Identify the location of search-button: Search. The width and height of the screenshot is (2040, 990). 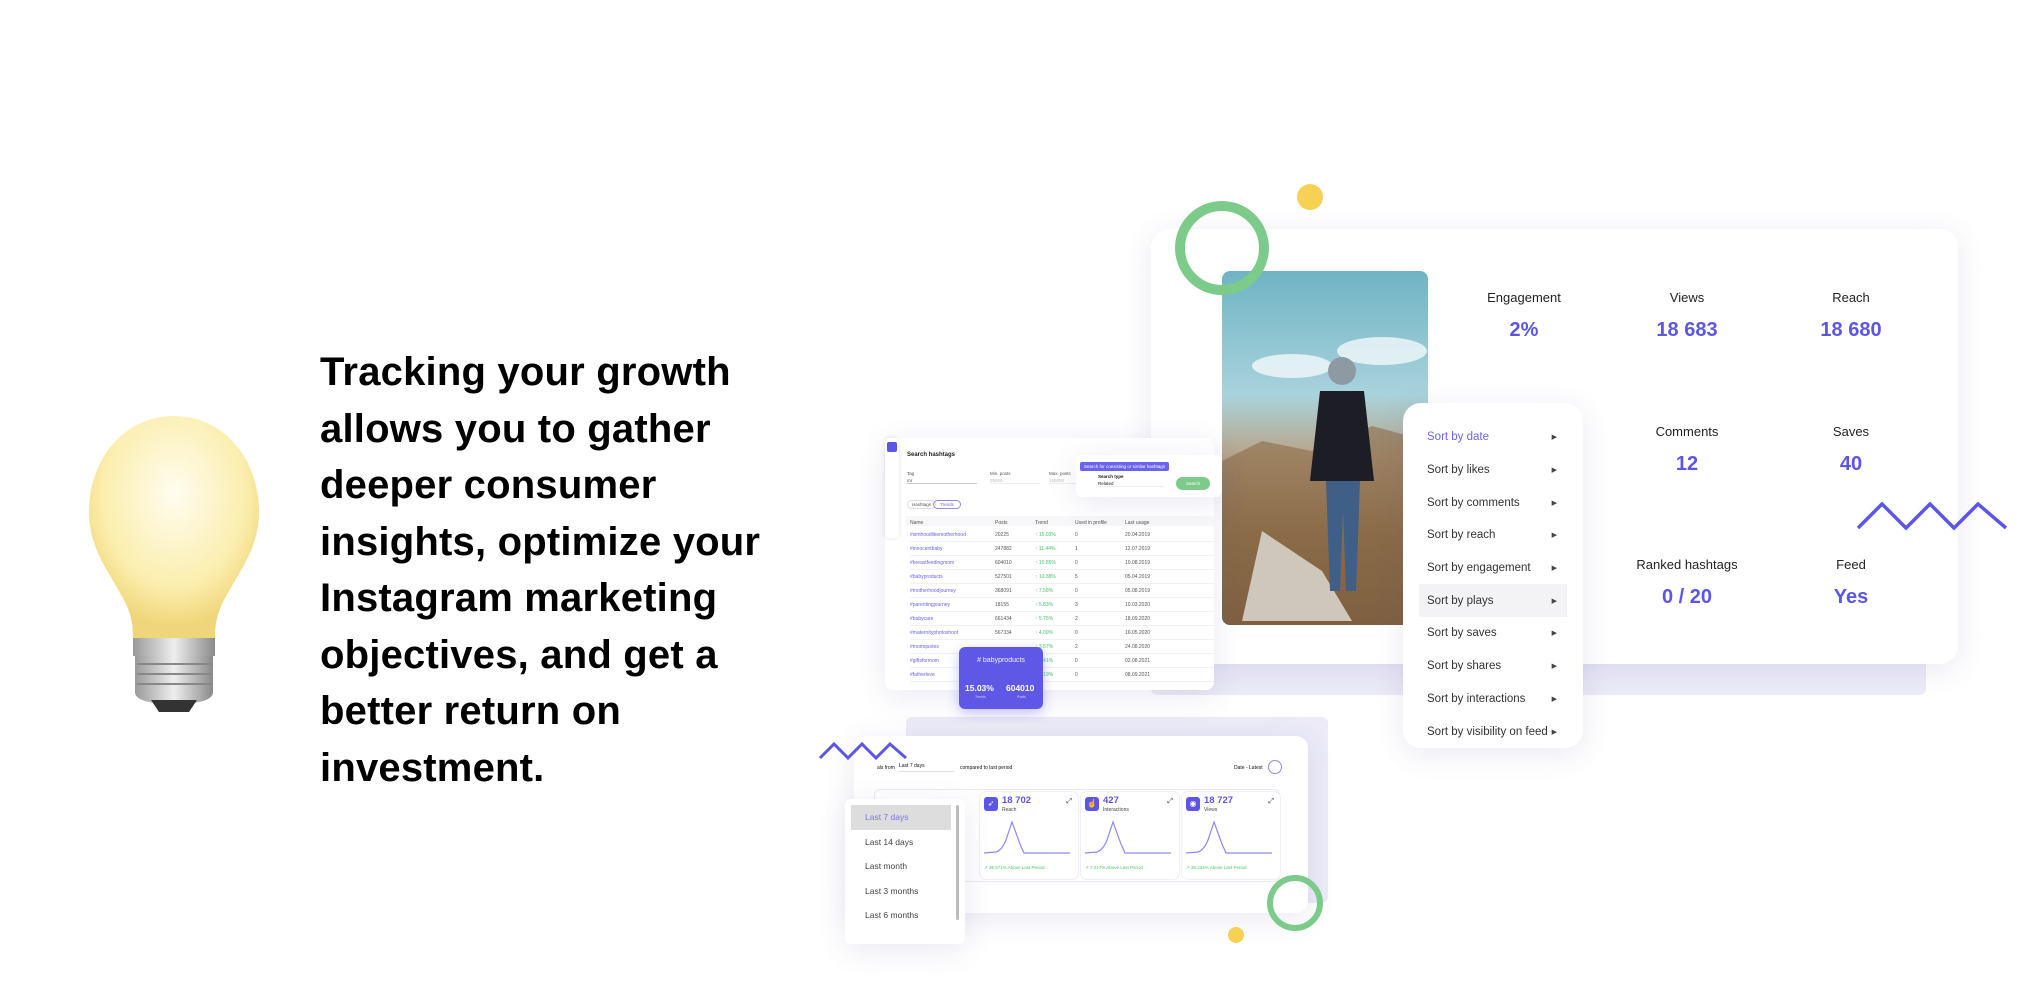
(1193, 483).